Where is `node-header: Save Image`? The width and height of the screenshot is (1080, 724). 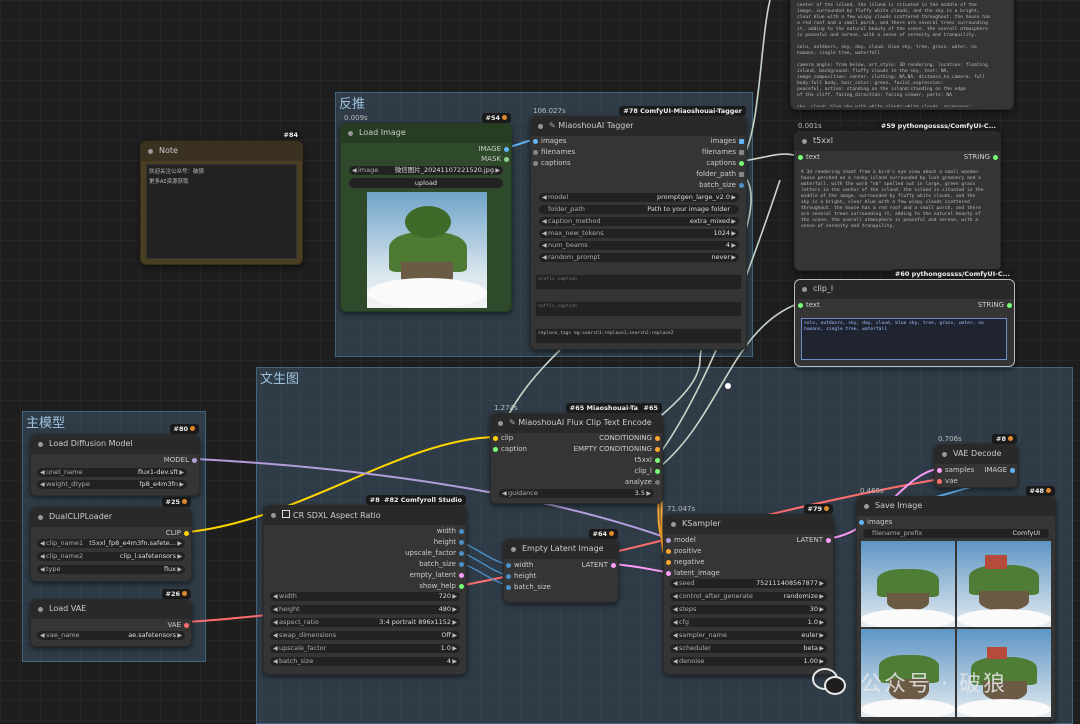
node-header: Save Image is located at coordinates (956, 506).